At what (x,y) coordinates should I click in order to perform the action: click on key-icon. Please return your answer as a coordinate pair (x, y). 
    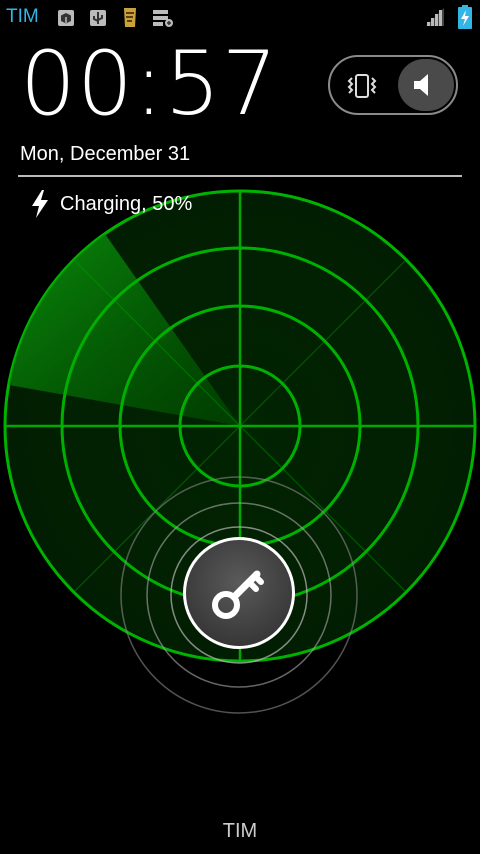
    Looking at the image, I should click on (238, 594).